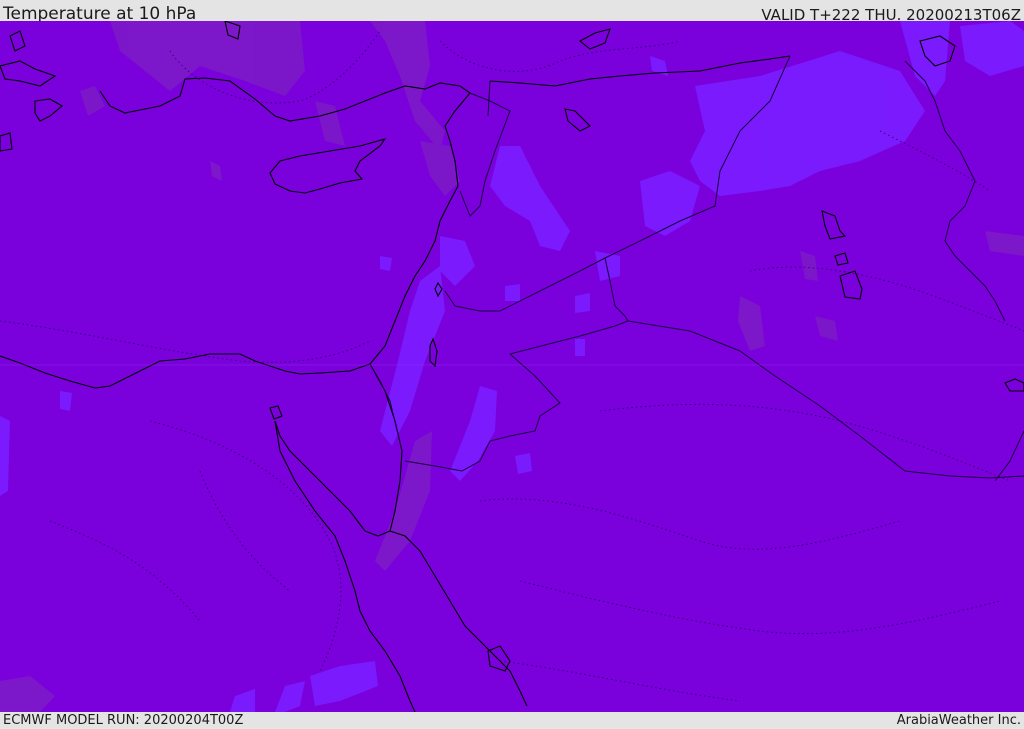 This screenshot has height=729, width=1024. I want to click on model-run-label: ECMWF MODEL RUN: 20200204T00Z, so click(123, 720).